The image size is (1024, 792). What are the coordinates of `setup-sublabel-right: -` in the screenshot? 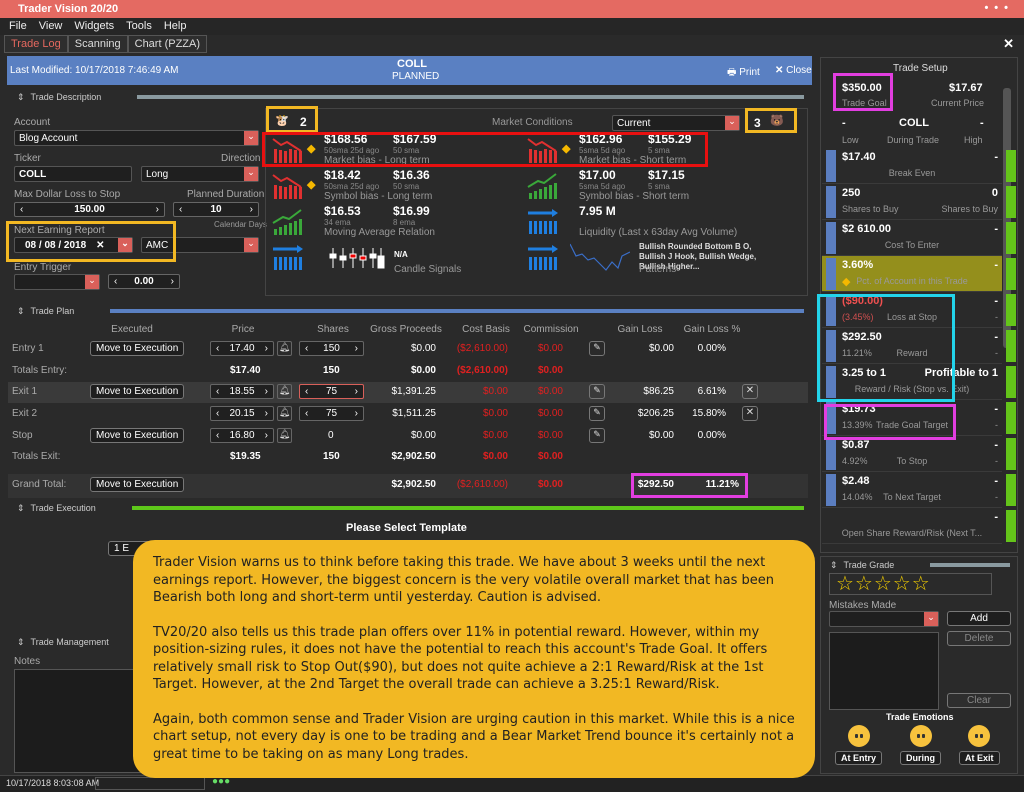 It's located at (996, 353).